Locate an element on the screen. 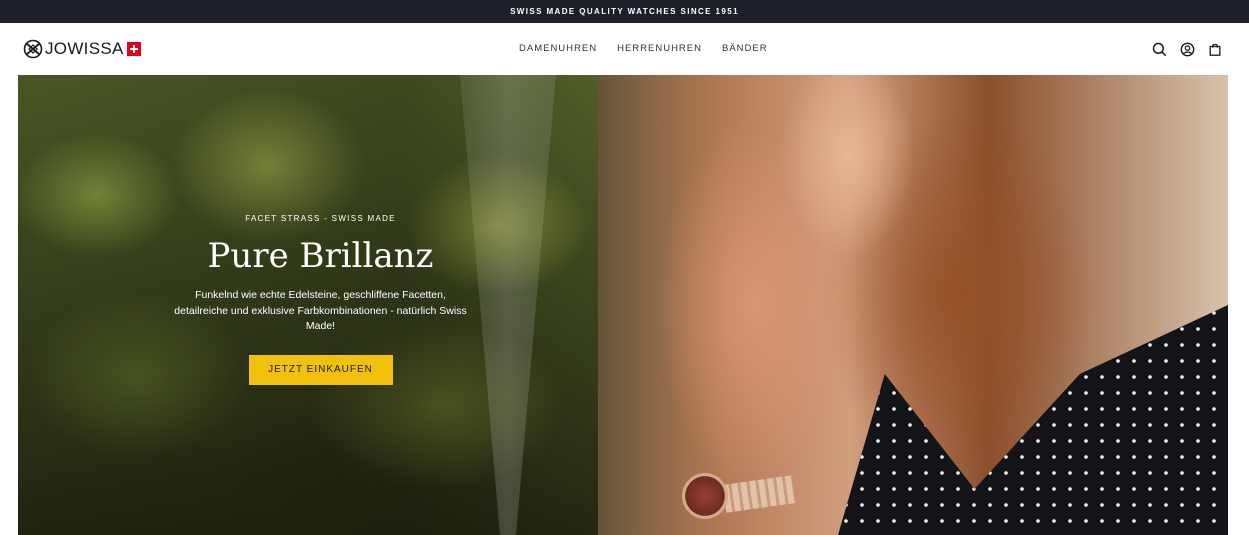 Image resolution: width=1249 pixels, height=535 pixels. search-icon is located at coordinates (1159, 49).